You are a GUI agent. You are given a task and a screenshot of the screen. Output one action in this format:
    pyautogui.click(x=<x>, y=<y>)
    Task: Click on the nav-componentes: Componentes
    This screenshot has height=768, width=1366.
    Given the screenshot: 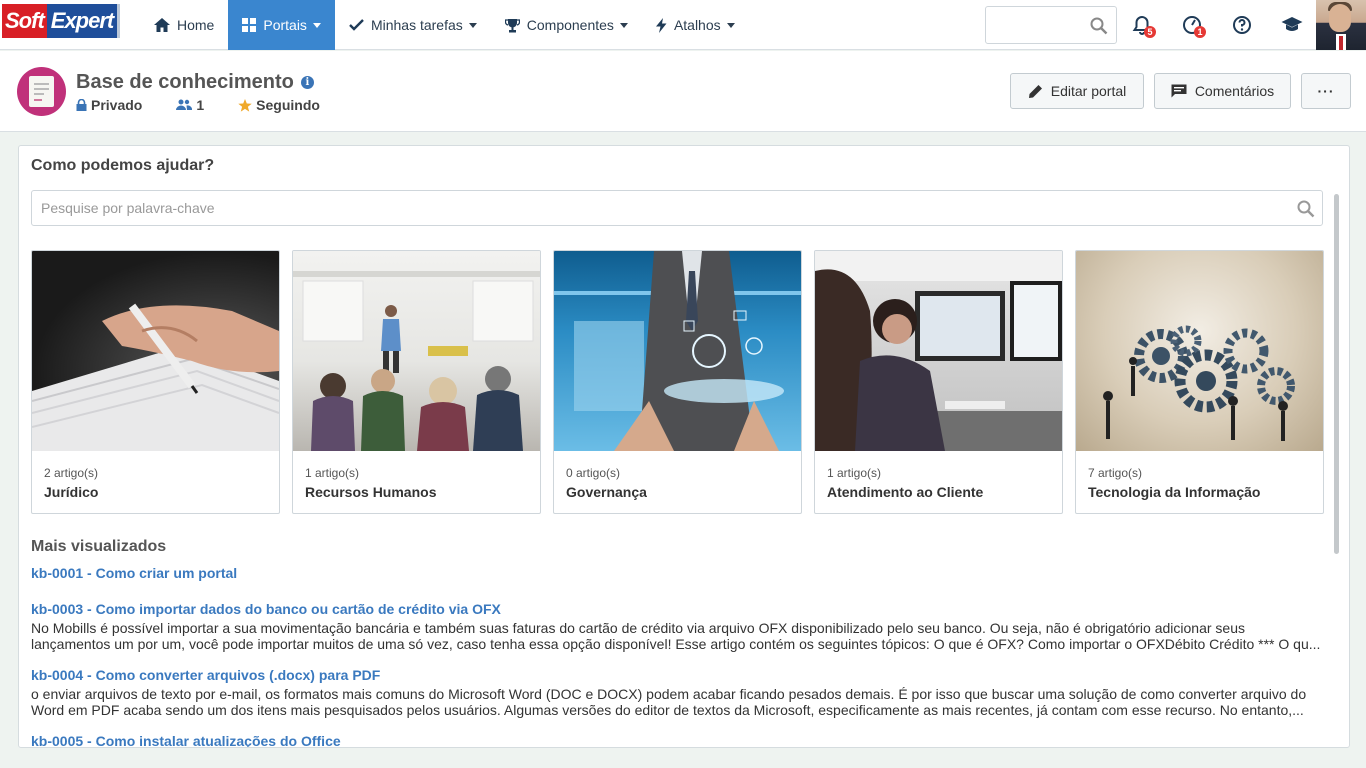 What is the action you would take?
    pyautogui.click(x=566, y=25)
    